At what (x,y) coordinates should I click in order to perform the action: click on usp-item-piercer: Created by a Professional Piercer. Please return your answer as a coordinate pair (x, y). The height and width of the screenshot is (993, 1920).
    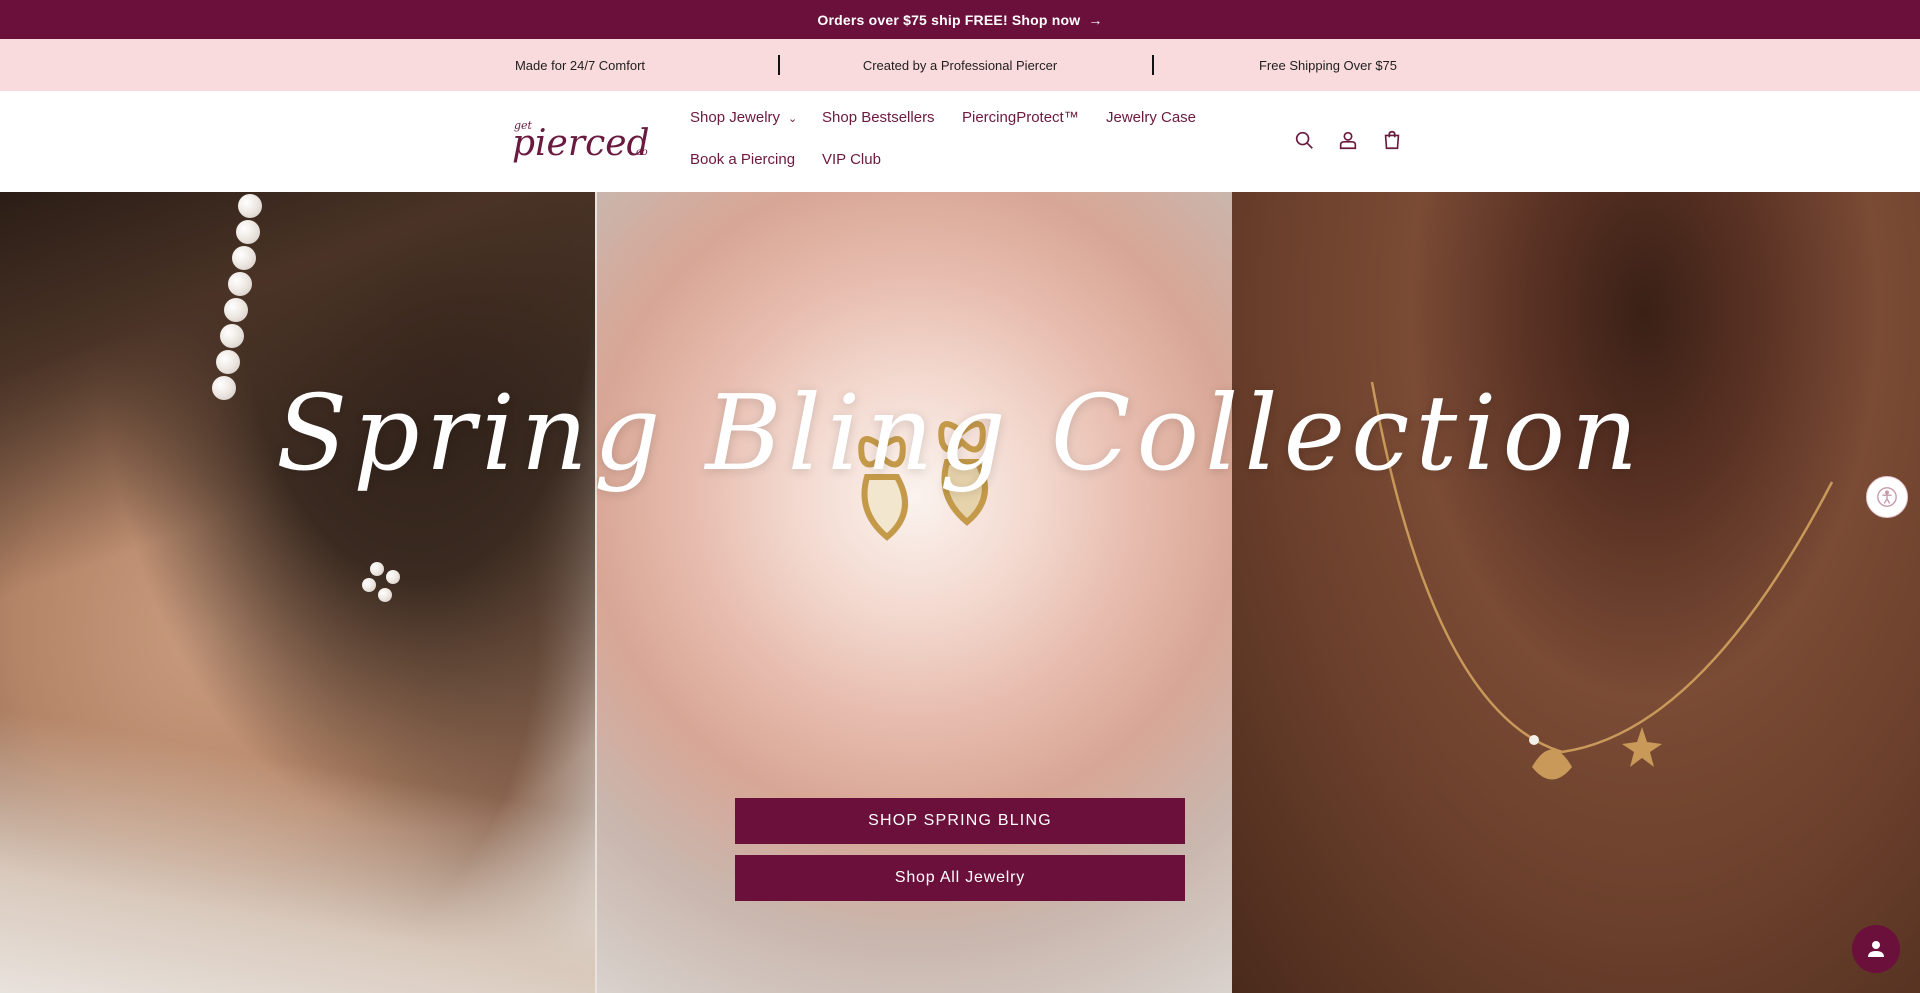
    Looking at the image, I should click on (960, 65).